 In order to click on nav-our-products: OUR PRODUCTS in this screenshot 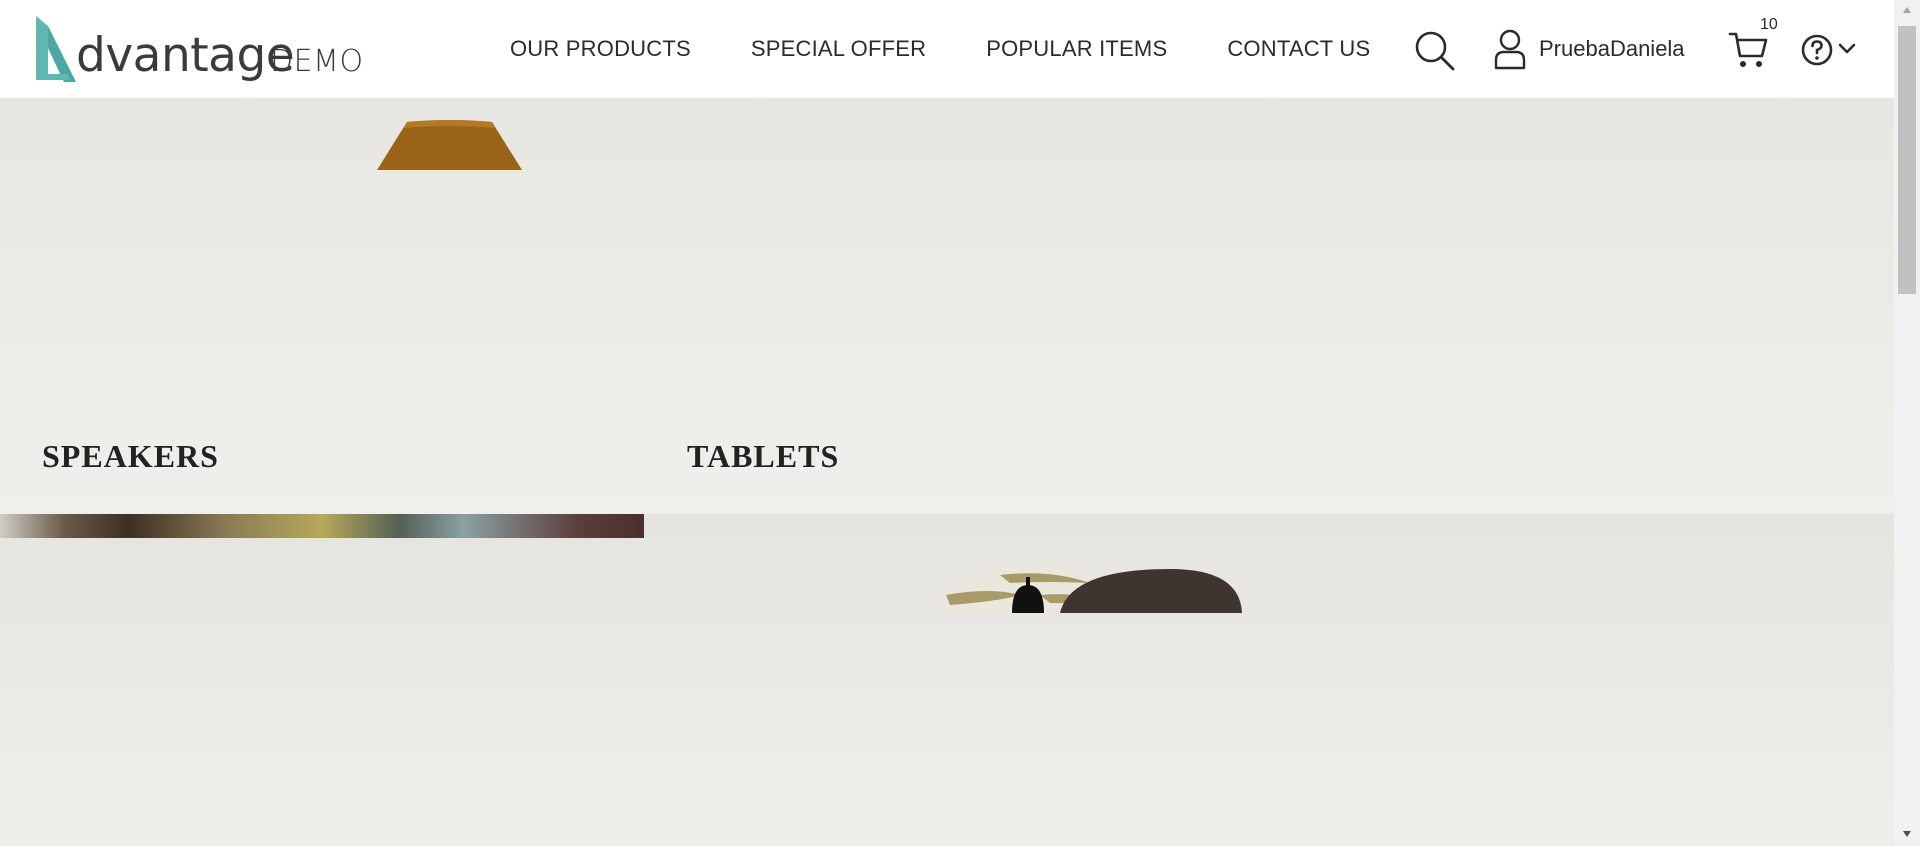, I will do `click(600, 49)`.